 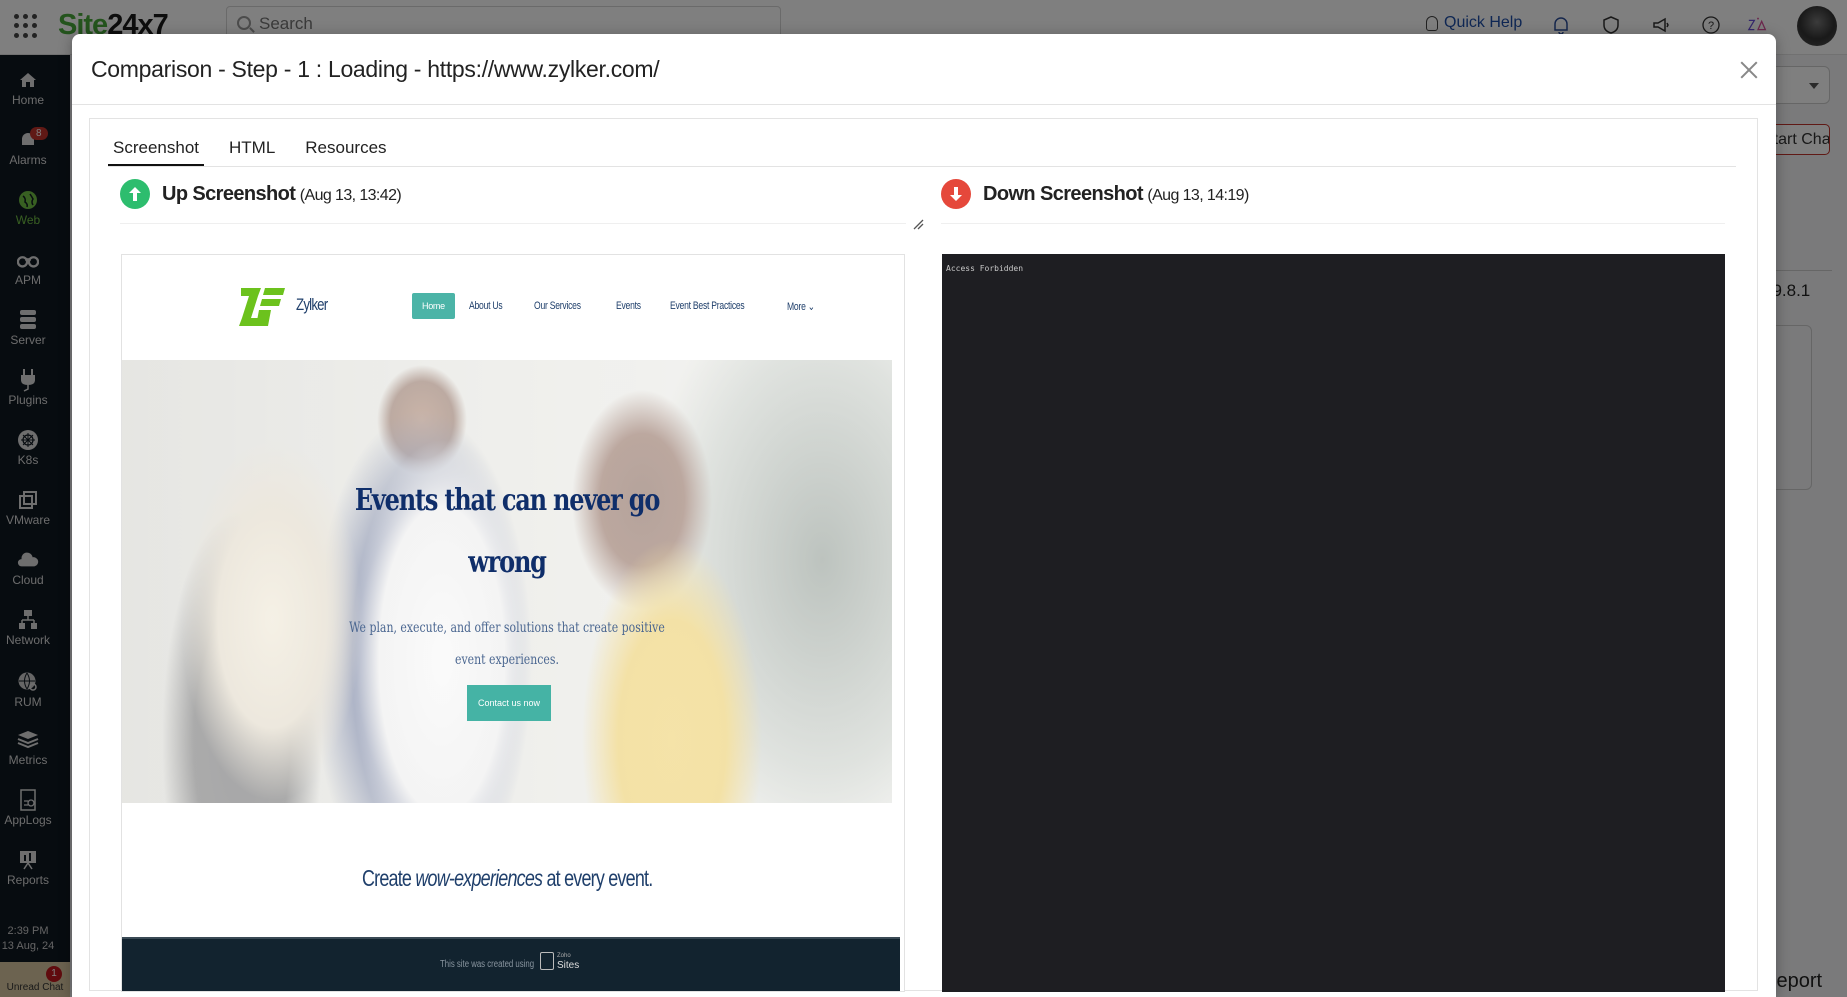 I want to click on zylker-logo-icon, so click(x=262, y=307).